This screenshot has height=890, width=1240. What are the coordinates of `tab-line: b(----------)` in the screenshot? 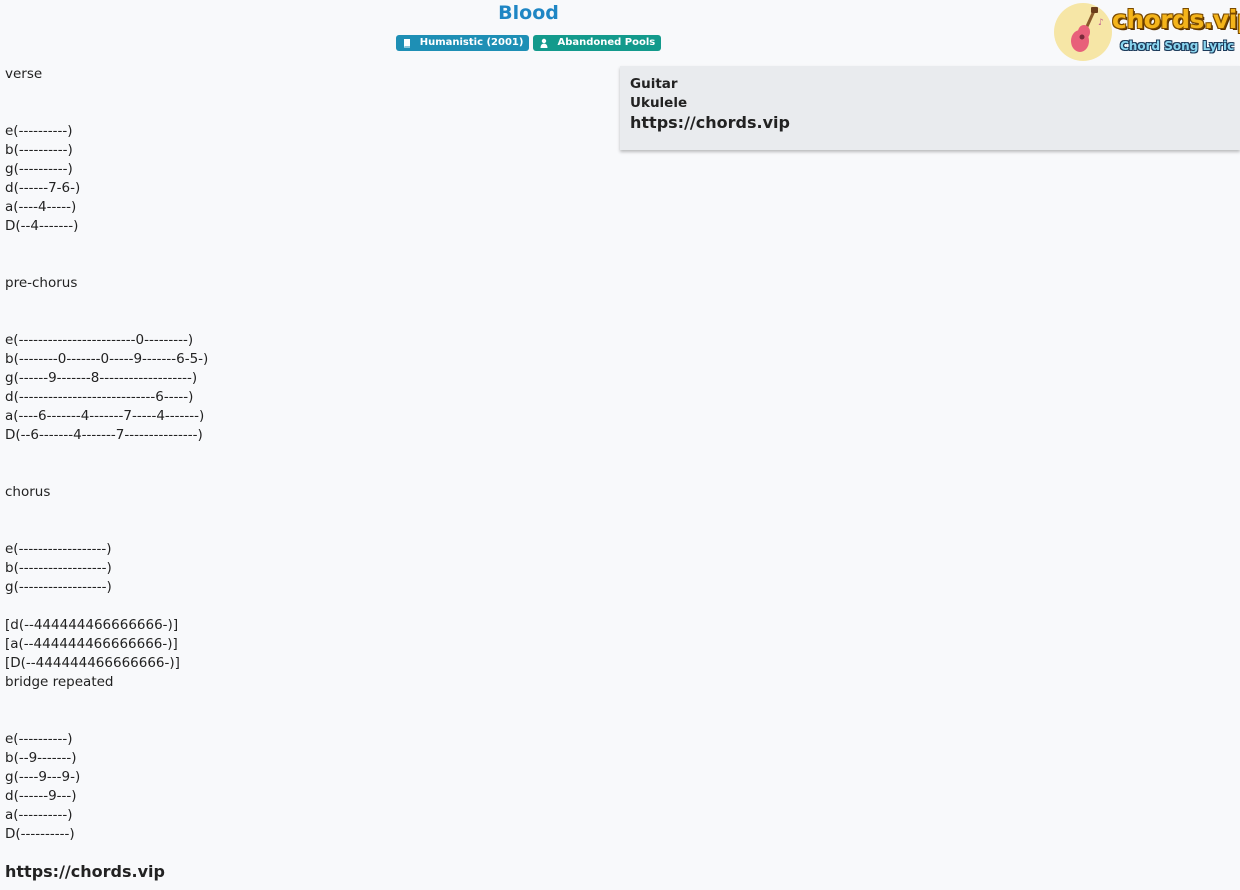 It's located at (39, 150).